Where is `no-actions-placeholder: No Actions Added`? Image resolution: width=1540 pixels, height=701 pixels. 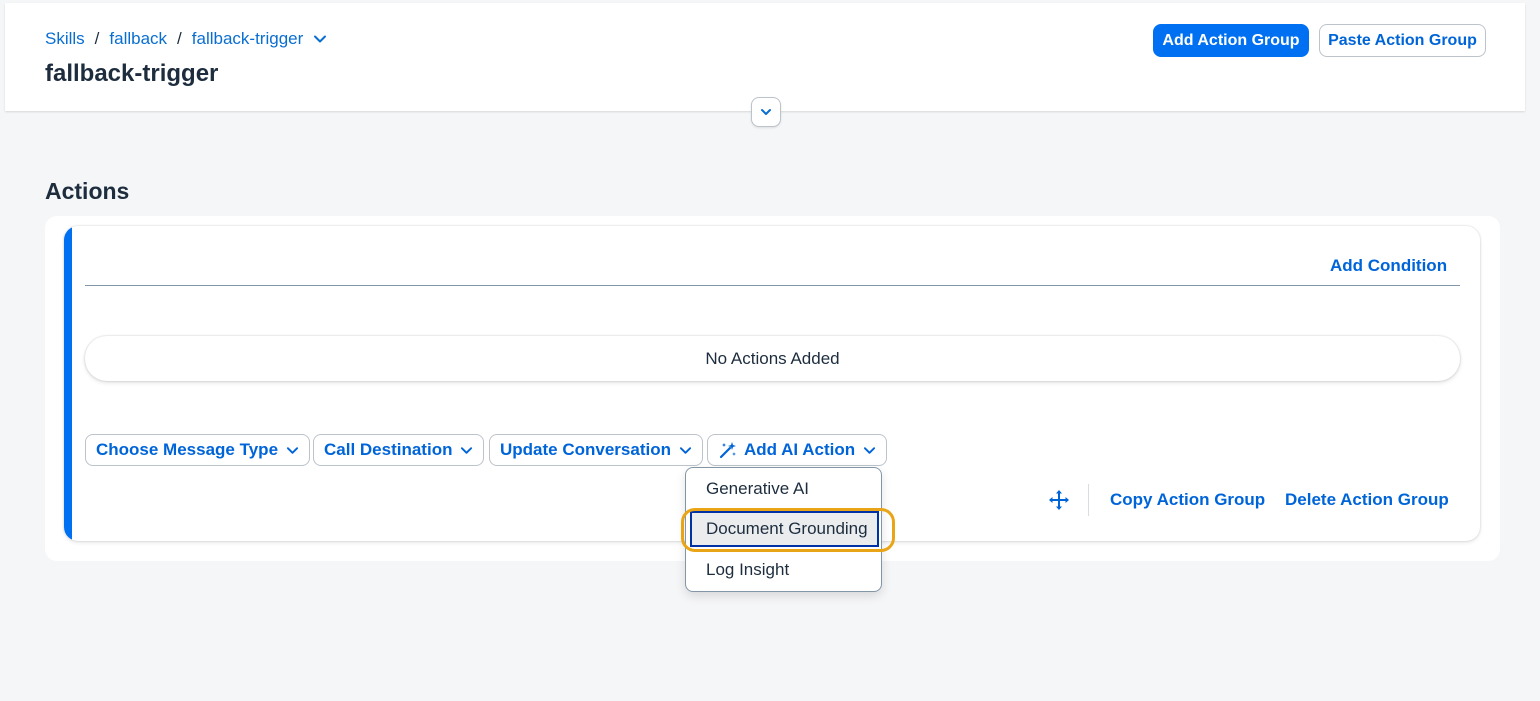 no-actions-placeholder: No Actions Added is located at coordinates (772, 358).